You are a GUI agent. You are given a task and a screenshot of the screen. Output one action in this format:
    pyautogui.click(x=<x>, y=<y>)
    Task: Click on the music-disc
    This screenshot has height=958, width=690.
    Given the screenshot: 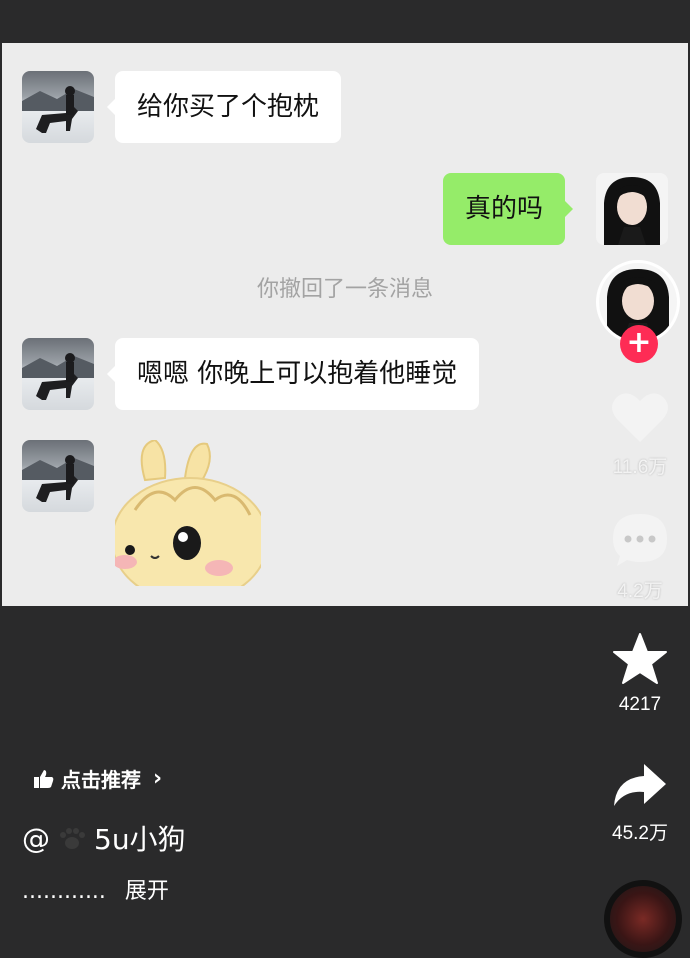 What is the action you would take?
    pyautogui.click(x=643, y=919)
    